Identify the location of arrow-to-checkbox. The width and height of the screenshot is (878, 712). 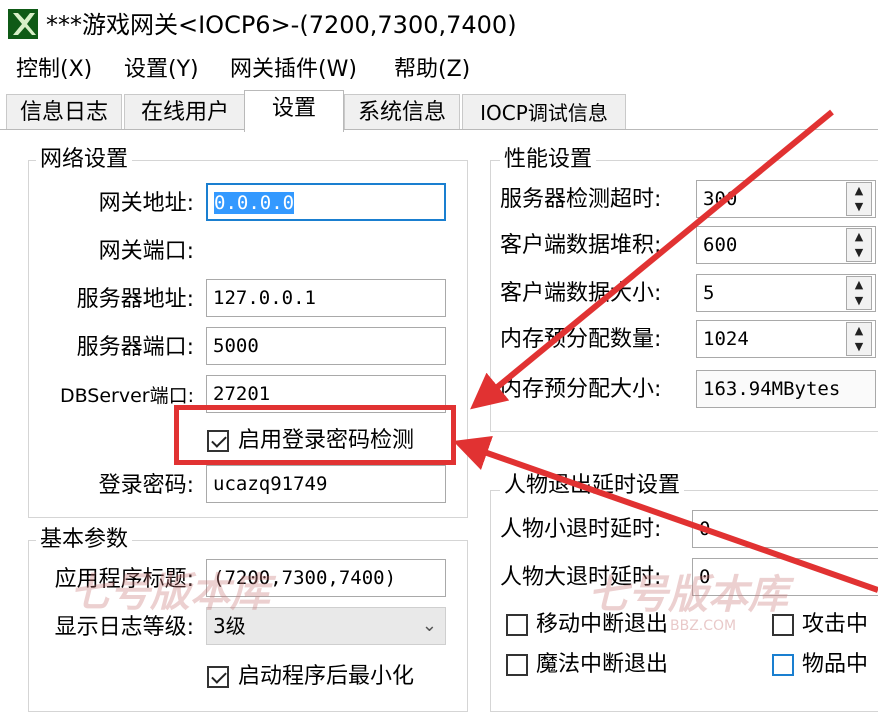
(665, 514).